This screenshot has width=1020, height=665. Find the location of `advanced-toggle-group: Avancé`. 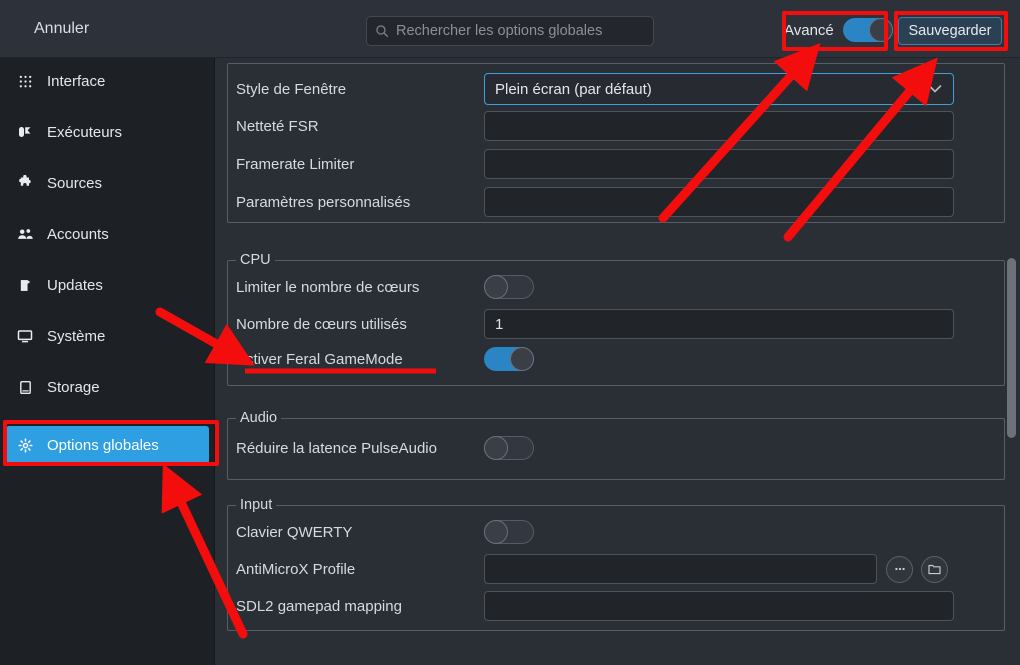

advanced-toggle-group: Avancé is located at coordinates (838, 30).